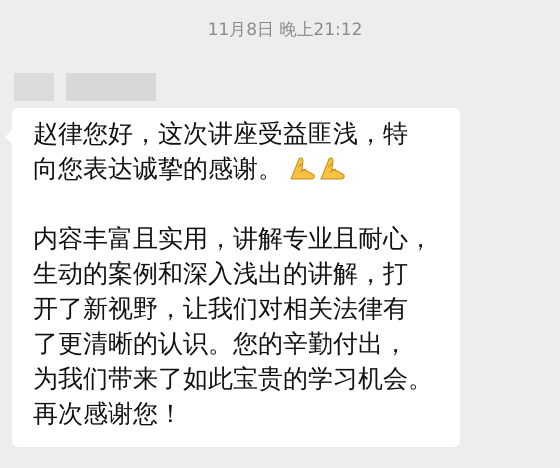 This screenshot has height=468, width=560. What do you see at coordinates (158, 168) in the screenshot?
I see `message-text: 向您表达诚挚的感谢。` at bounding box center [158, 168].